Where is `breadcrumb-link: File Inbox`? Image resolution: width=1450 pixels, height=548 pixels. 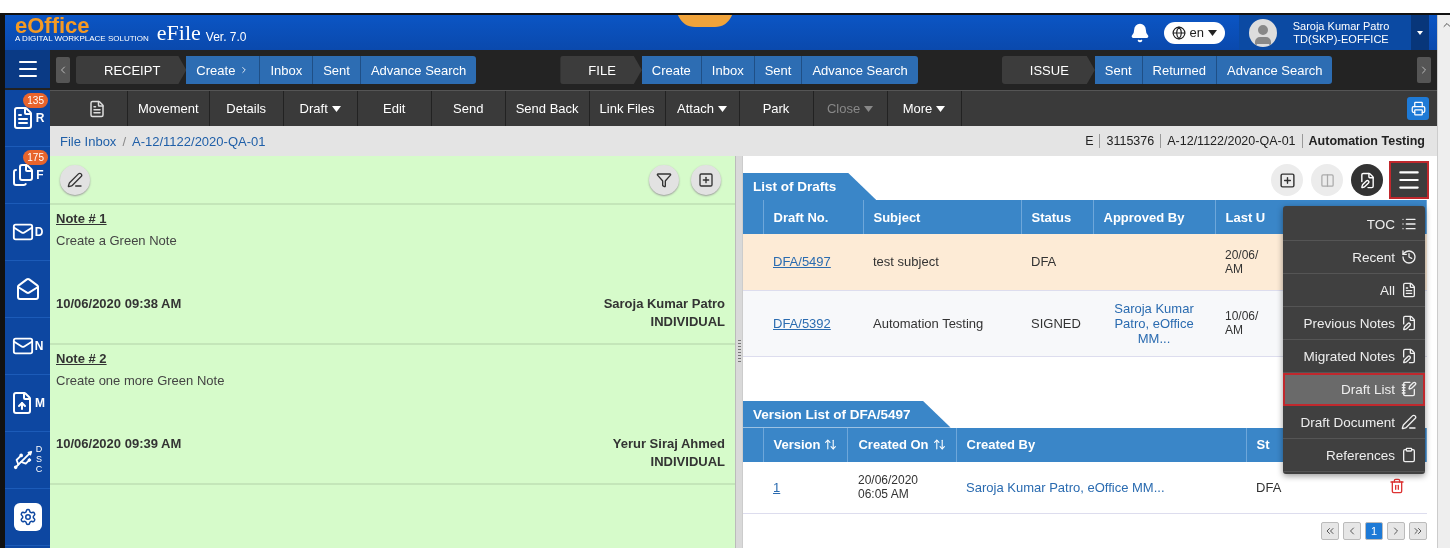 breadcrumb-link: File Inbox is located at coordinates (88, 141).